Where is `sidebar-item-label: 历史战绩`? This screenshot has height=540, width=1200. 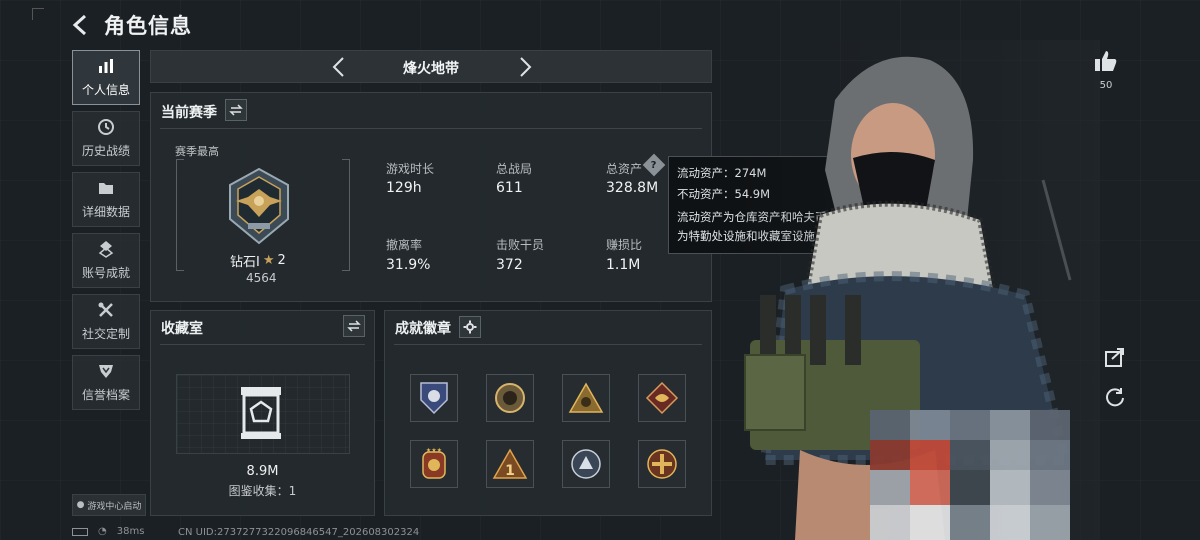
sidebar-item-label: 历史战绩 is located at coordinates (105, 151).